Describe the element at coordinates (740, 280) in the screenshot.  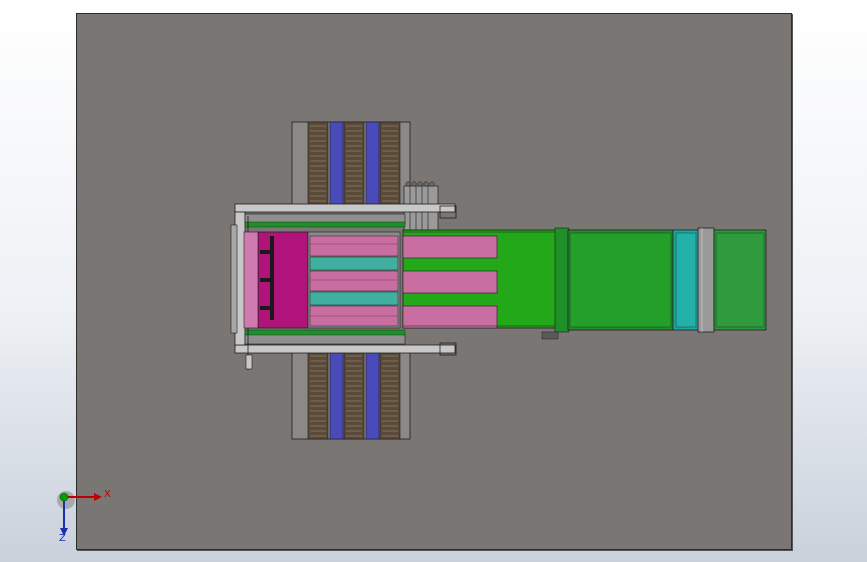
I see `outfeed-conveyor` at that location.